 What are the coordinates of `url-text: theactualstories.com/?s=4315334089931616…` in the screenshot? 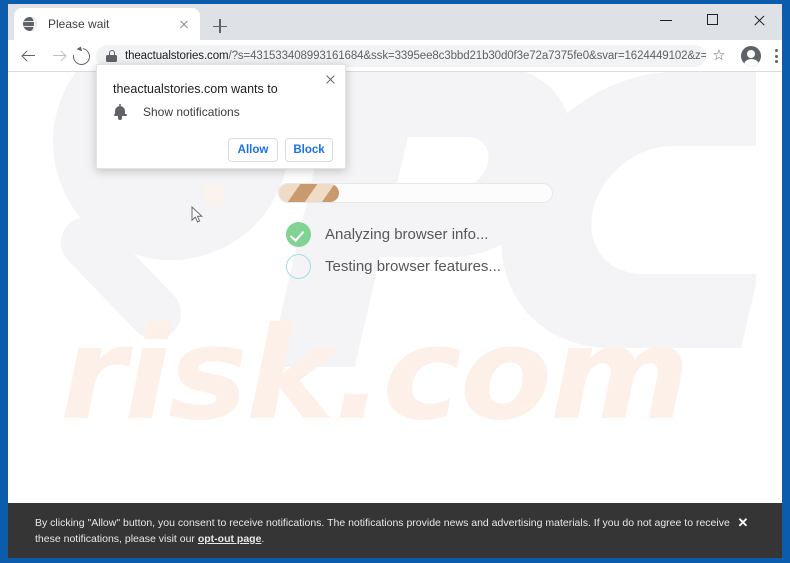 It's located at (415, 56).